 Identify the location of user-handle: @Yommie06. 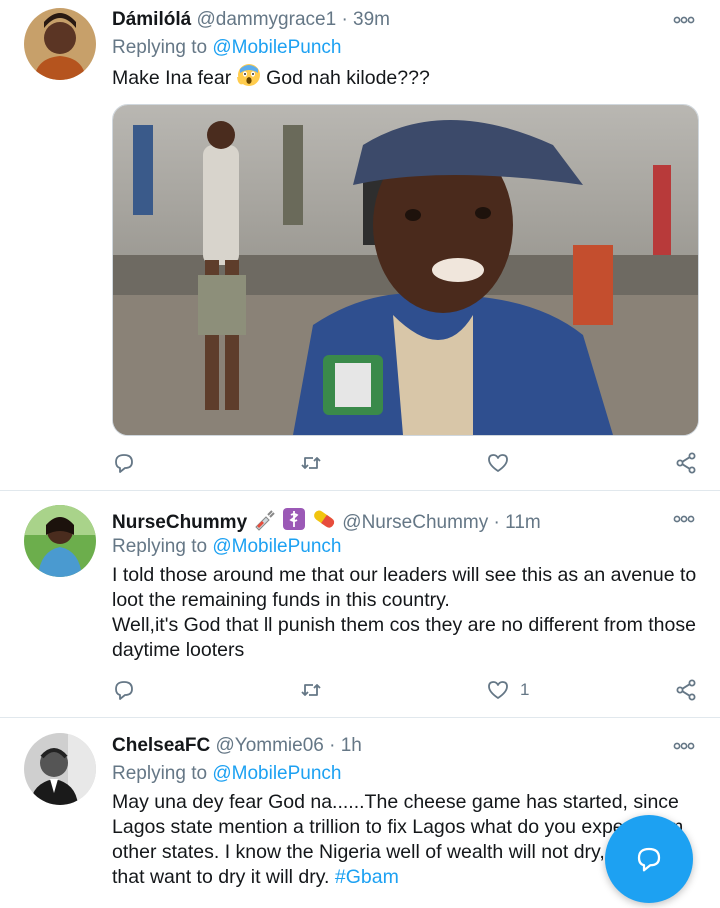
(269, 745).